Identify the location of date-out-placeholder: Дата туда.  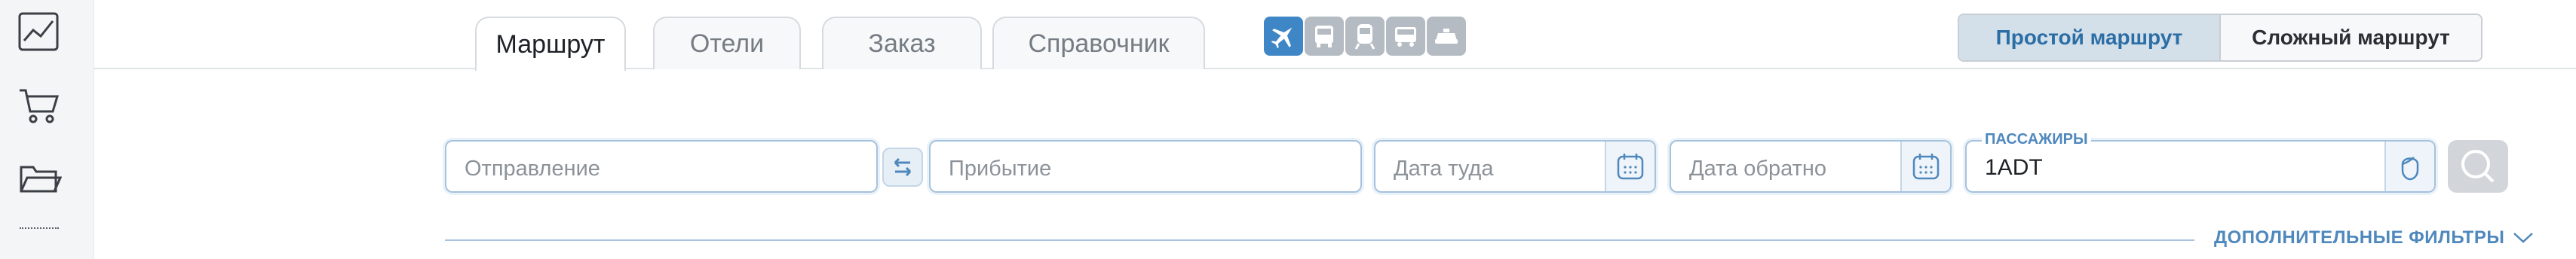
(1444, 169).